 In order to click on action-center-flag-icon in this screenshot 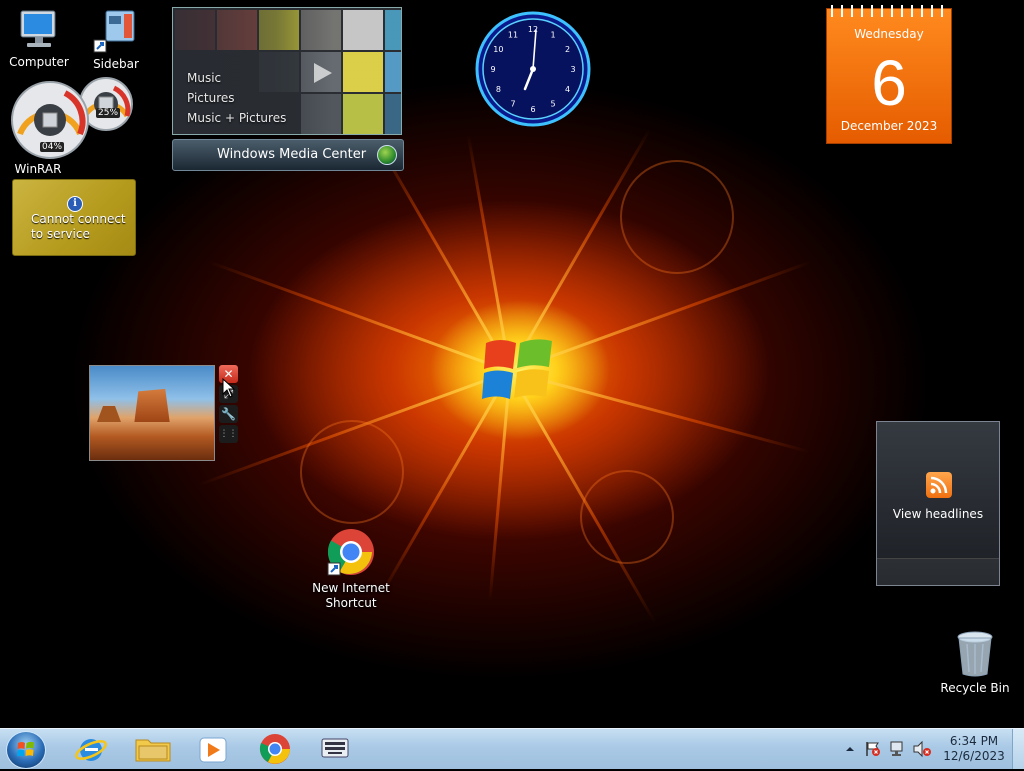, I will do `click(873, 749)`.